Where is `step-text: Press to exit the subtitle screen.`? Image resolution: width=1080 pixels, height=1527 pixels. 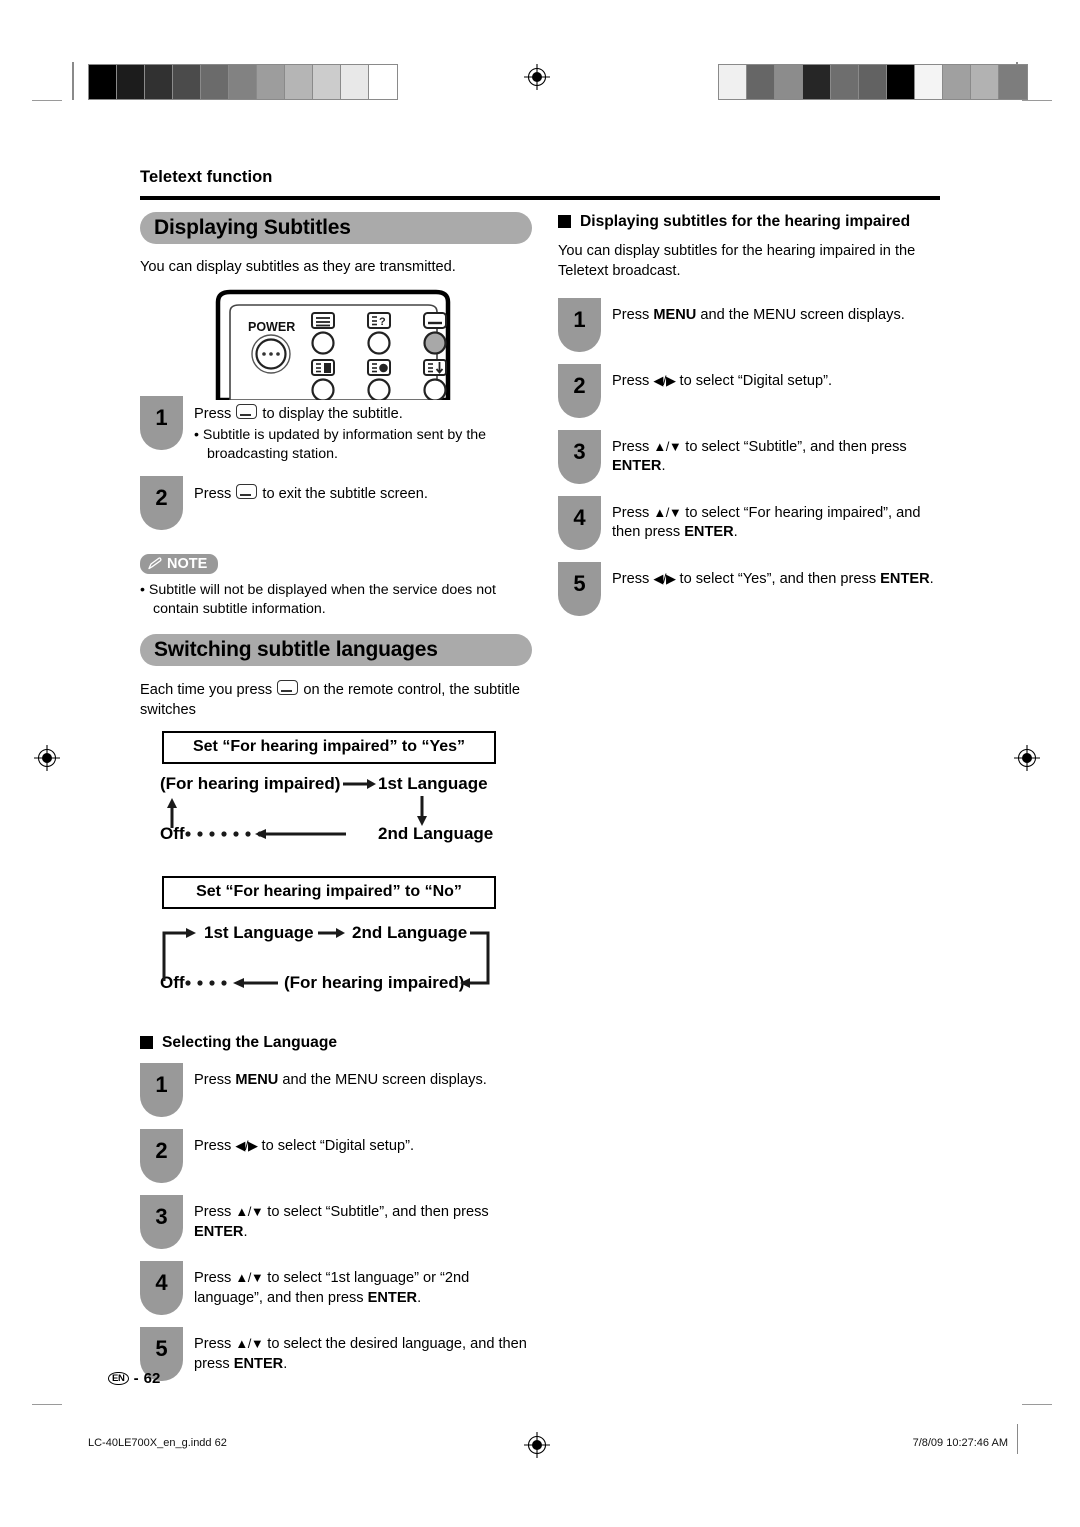 step-text: Press to exit the subtitle screen. is located at coordinates (363, 490).